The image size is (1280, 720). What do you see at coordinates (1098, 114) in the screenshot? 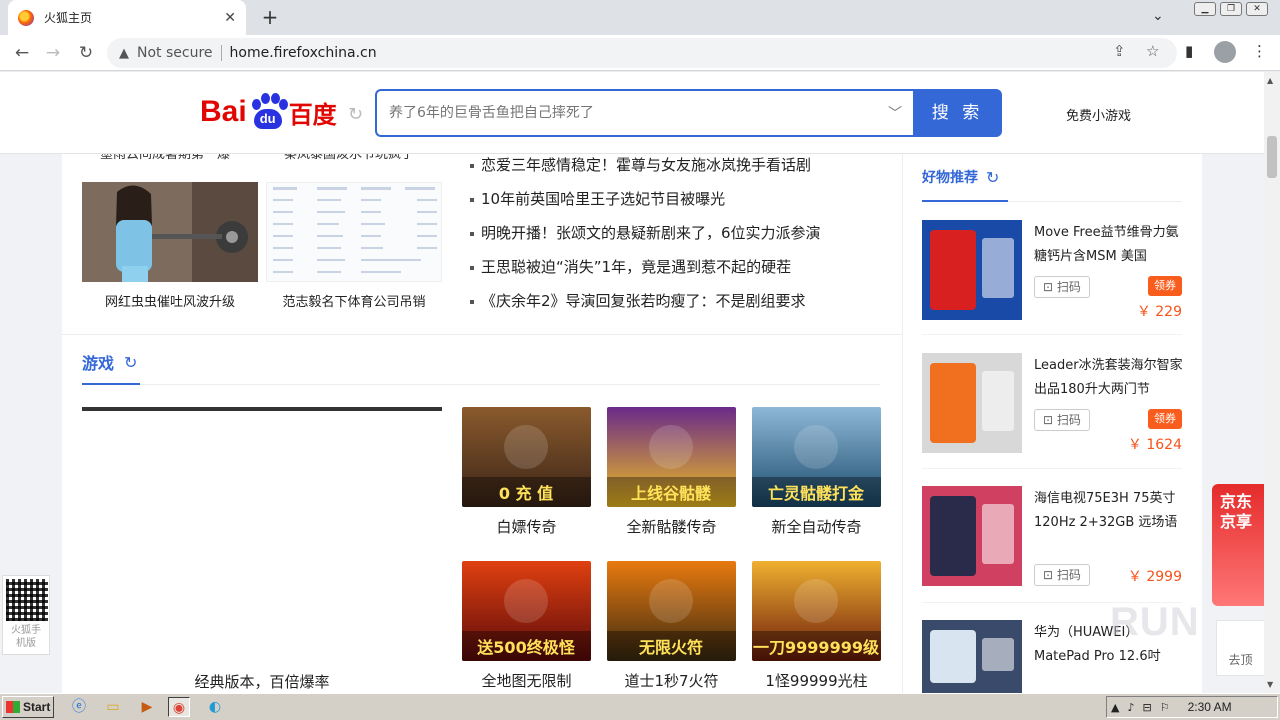
I see `free-games-link: 免费小游戏` at bounding box center [1098, 114].